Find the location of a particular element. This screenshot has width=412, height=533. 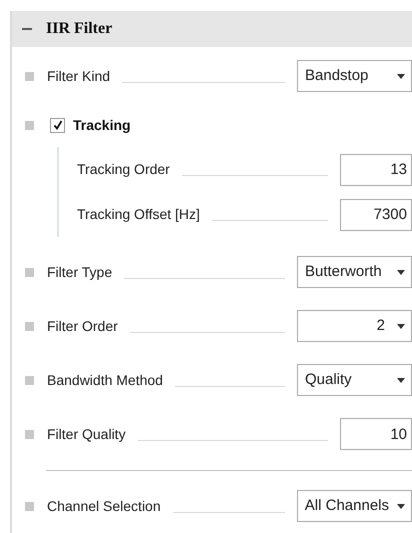

property-label: Tracking Offset [Hz] is located at coordinates (138, 214).